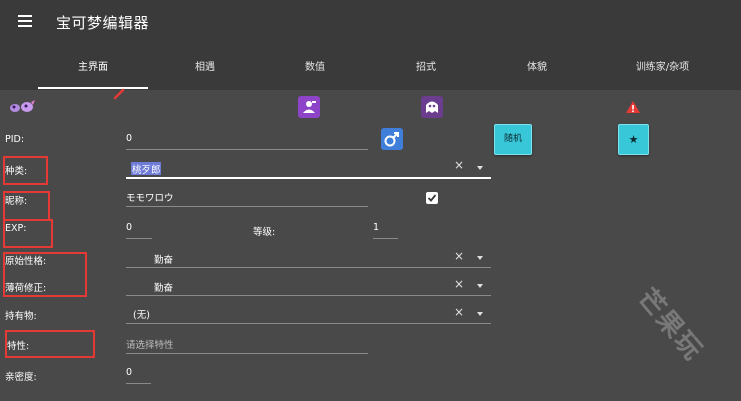 The image size is (741, 401). I want to click on level-field: 1, so click(376, 227).